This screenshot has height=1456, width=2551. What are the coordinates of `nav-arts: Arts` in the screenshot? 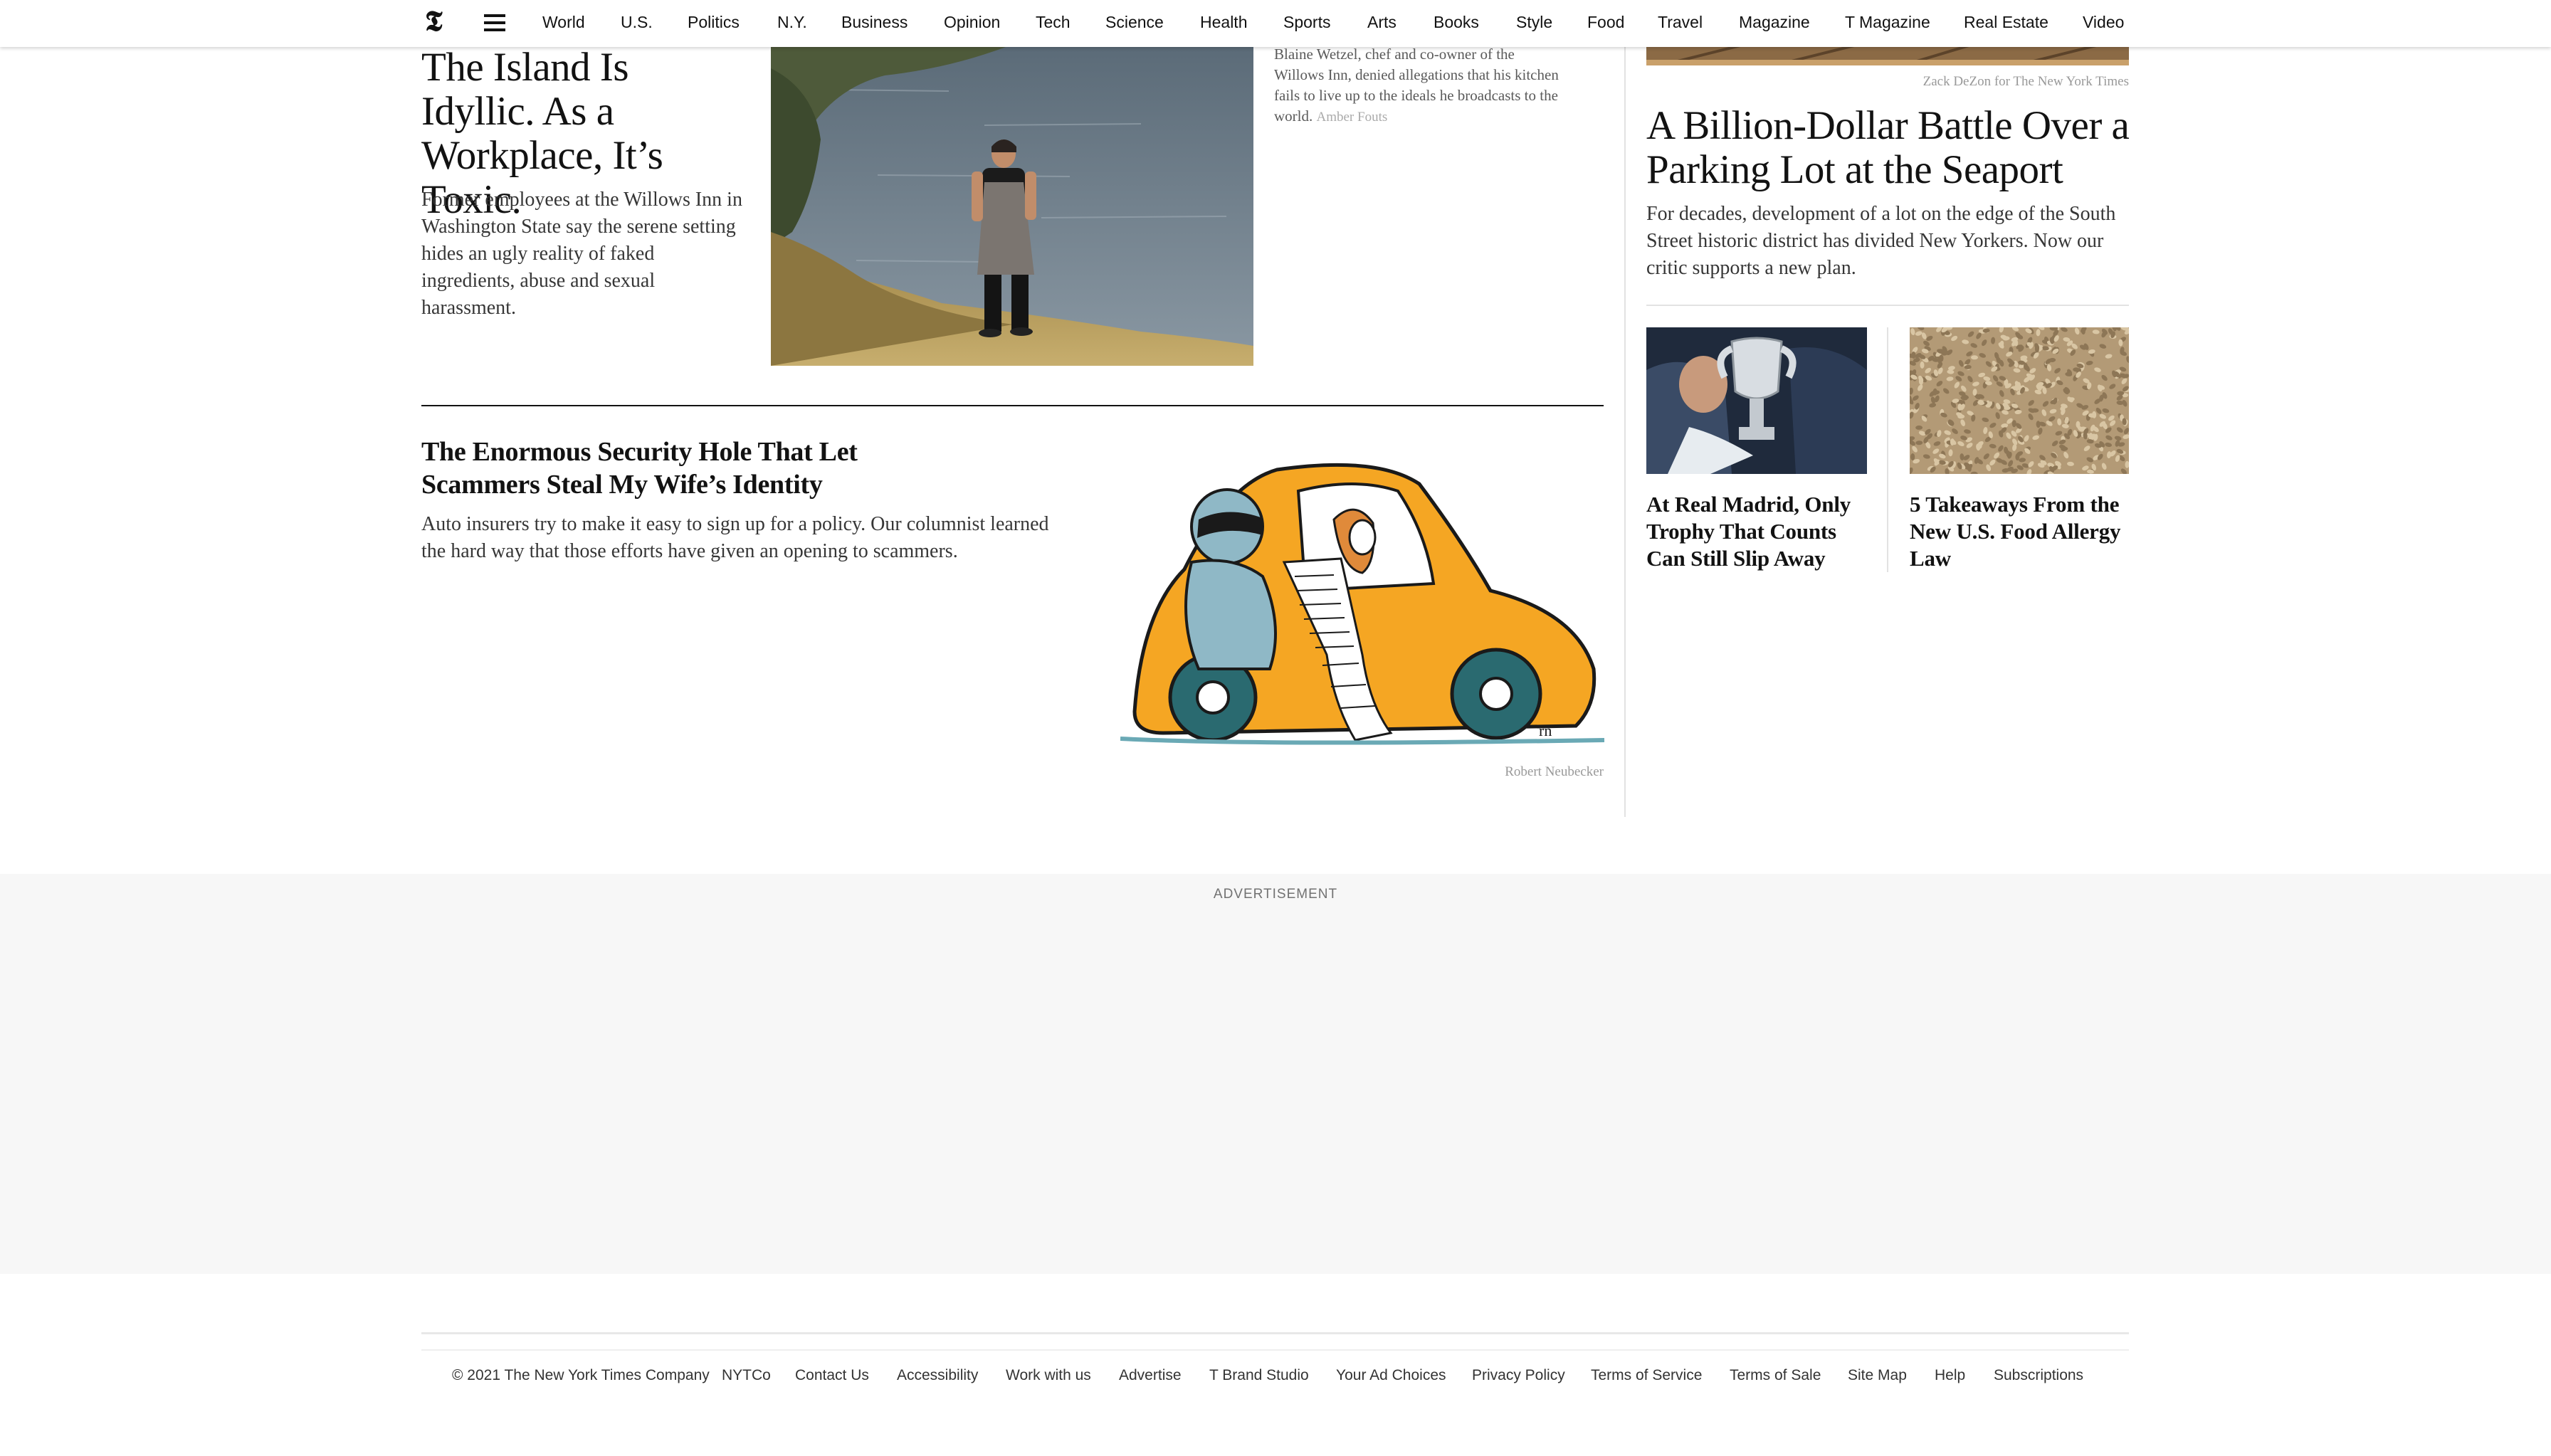 It's located at (1382, 22).